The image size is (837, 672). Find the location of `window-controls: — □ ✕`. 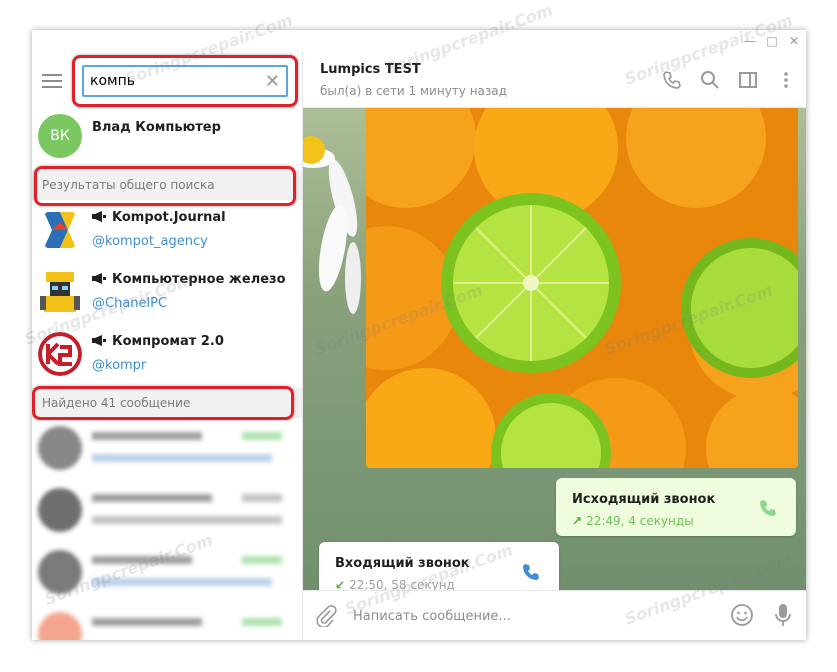

window-controls: — □ ✕ is located at coordinates (772, 41).